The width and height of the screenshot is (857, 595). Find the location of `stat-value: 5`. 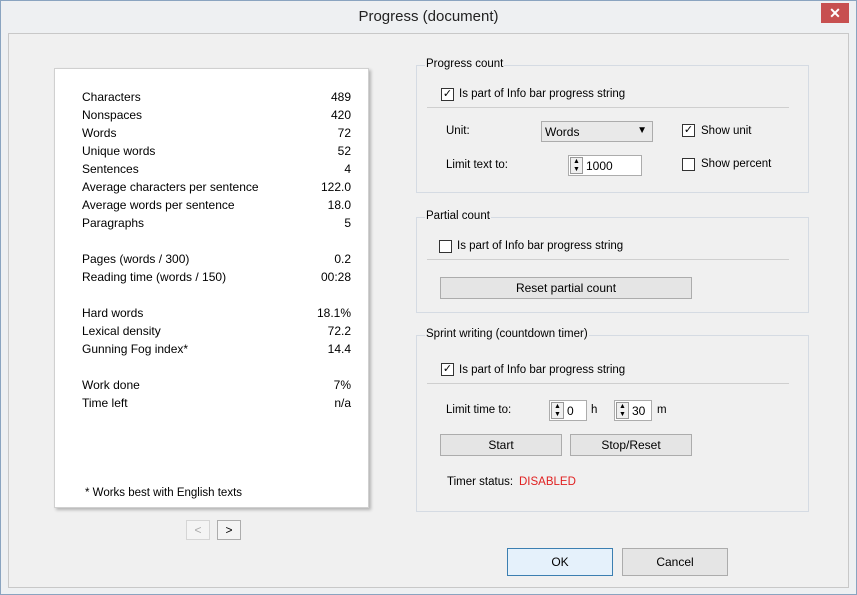

stat-value: 5 is located at coordinates (347, 223).